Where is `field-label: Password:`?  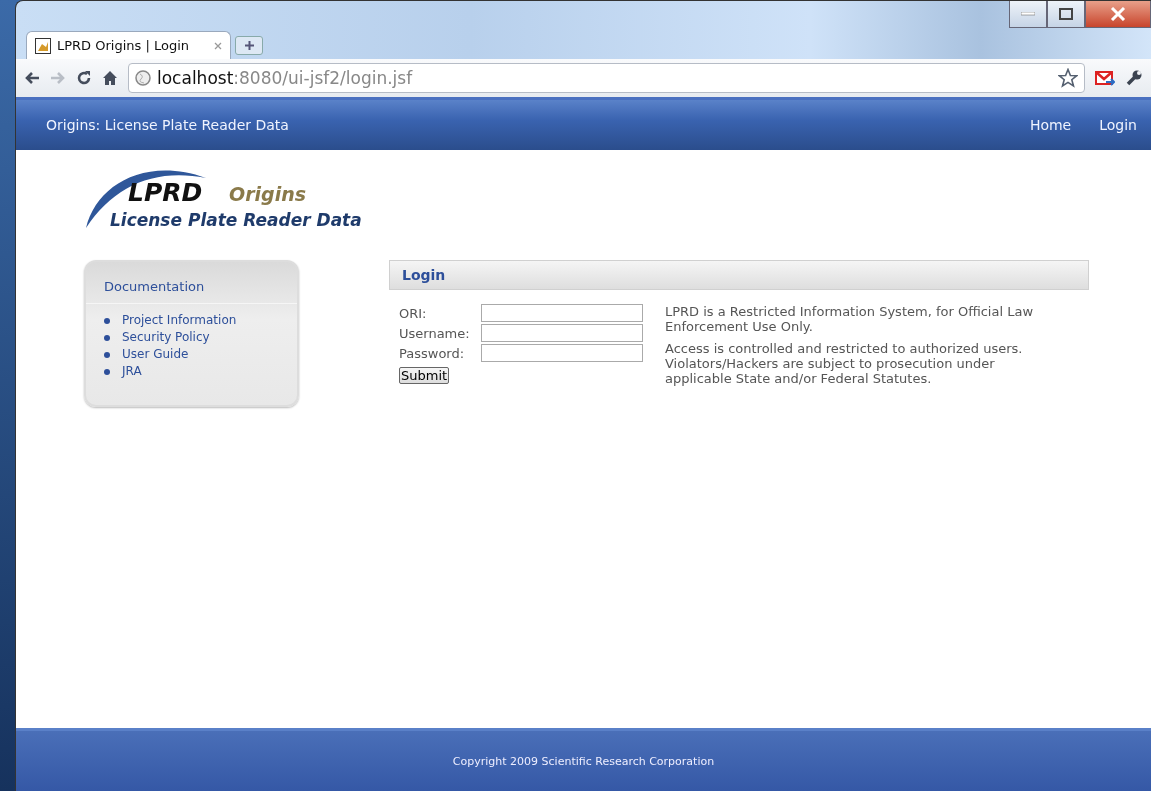 field-label: Password: is located at coordinates (432, 353).